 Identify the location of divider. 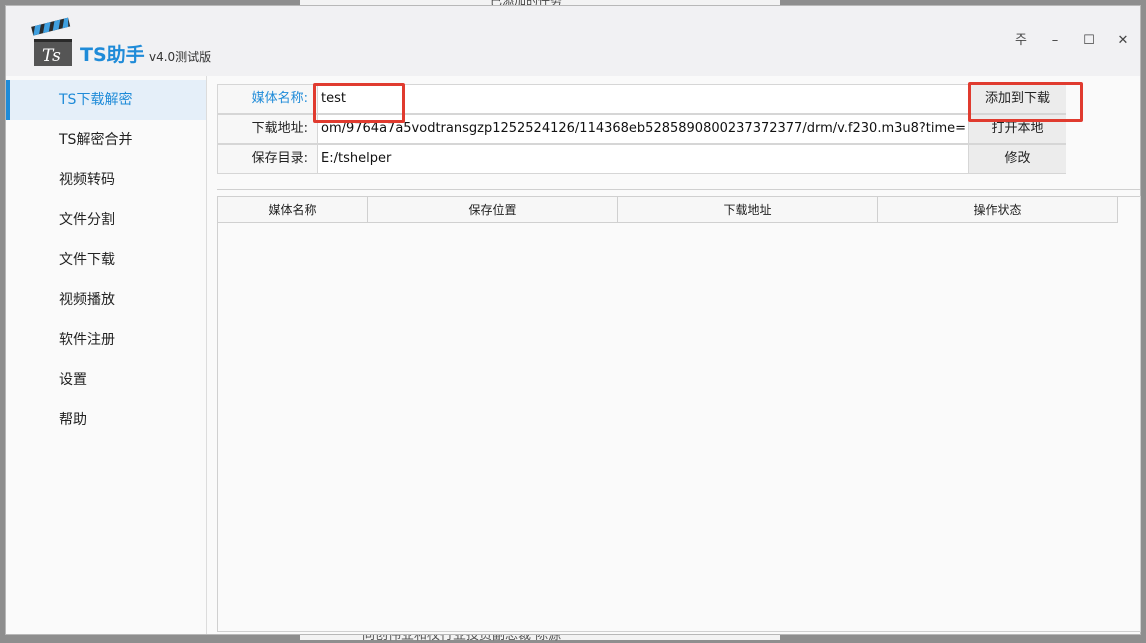
(678, 189).